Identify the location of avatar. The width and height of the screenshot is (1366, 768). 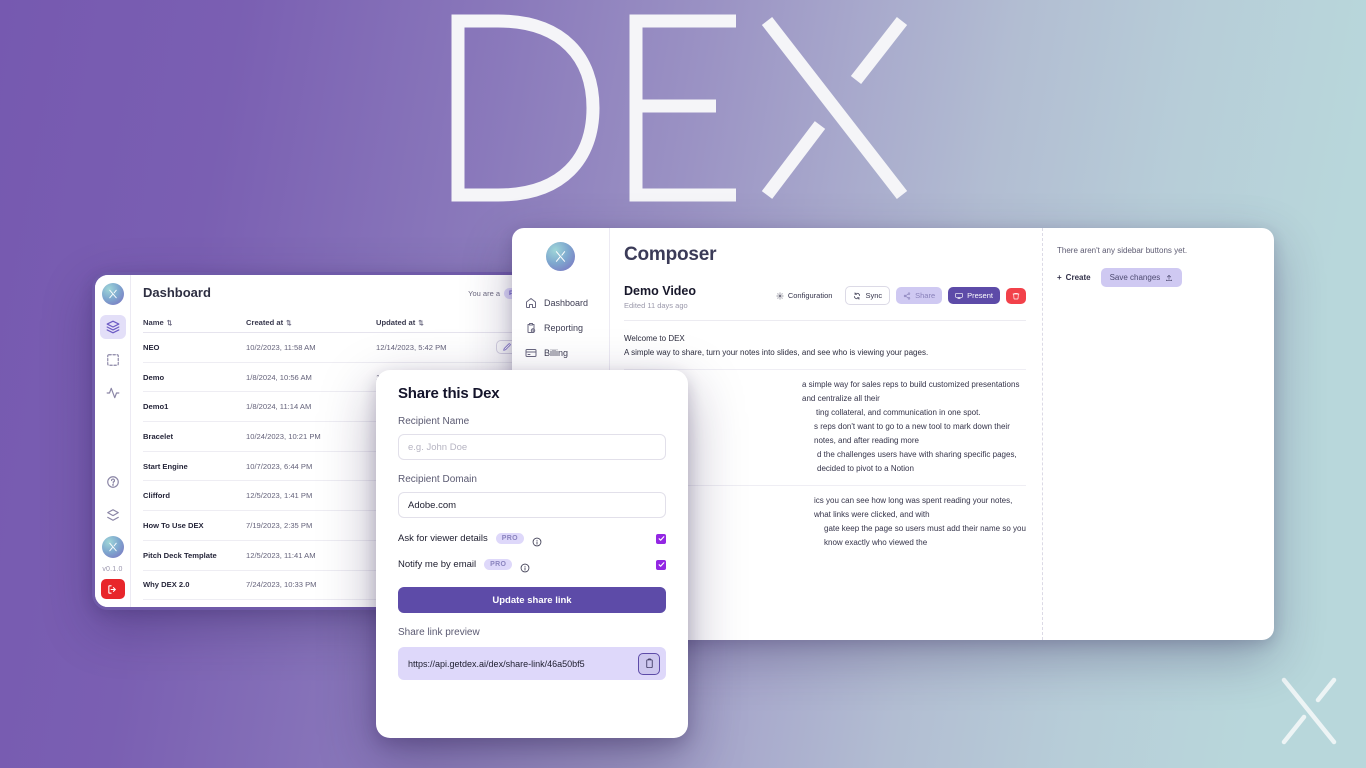
(112, 547).